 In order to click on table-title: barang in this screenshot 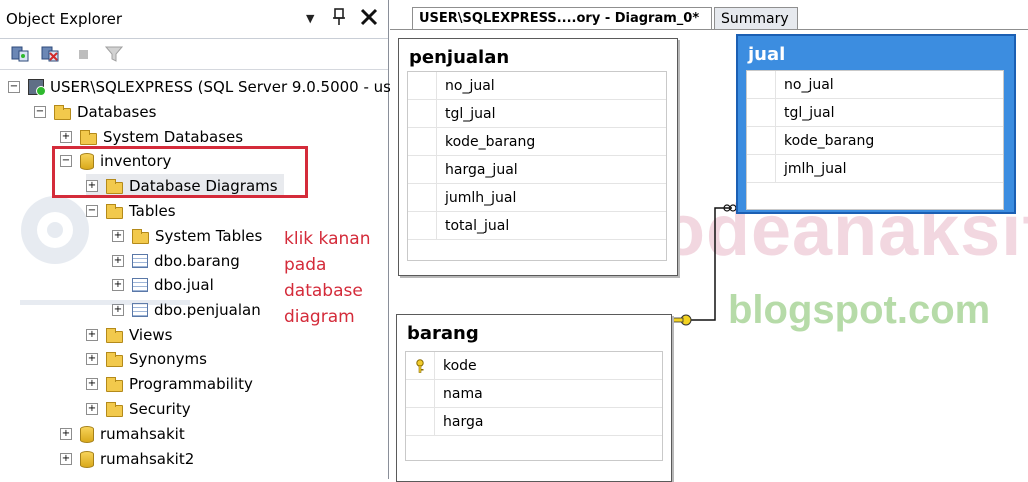, I will do `click(443, 333)`.